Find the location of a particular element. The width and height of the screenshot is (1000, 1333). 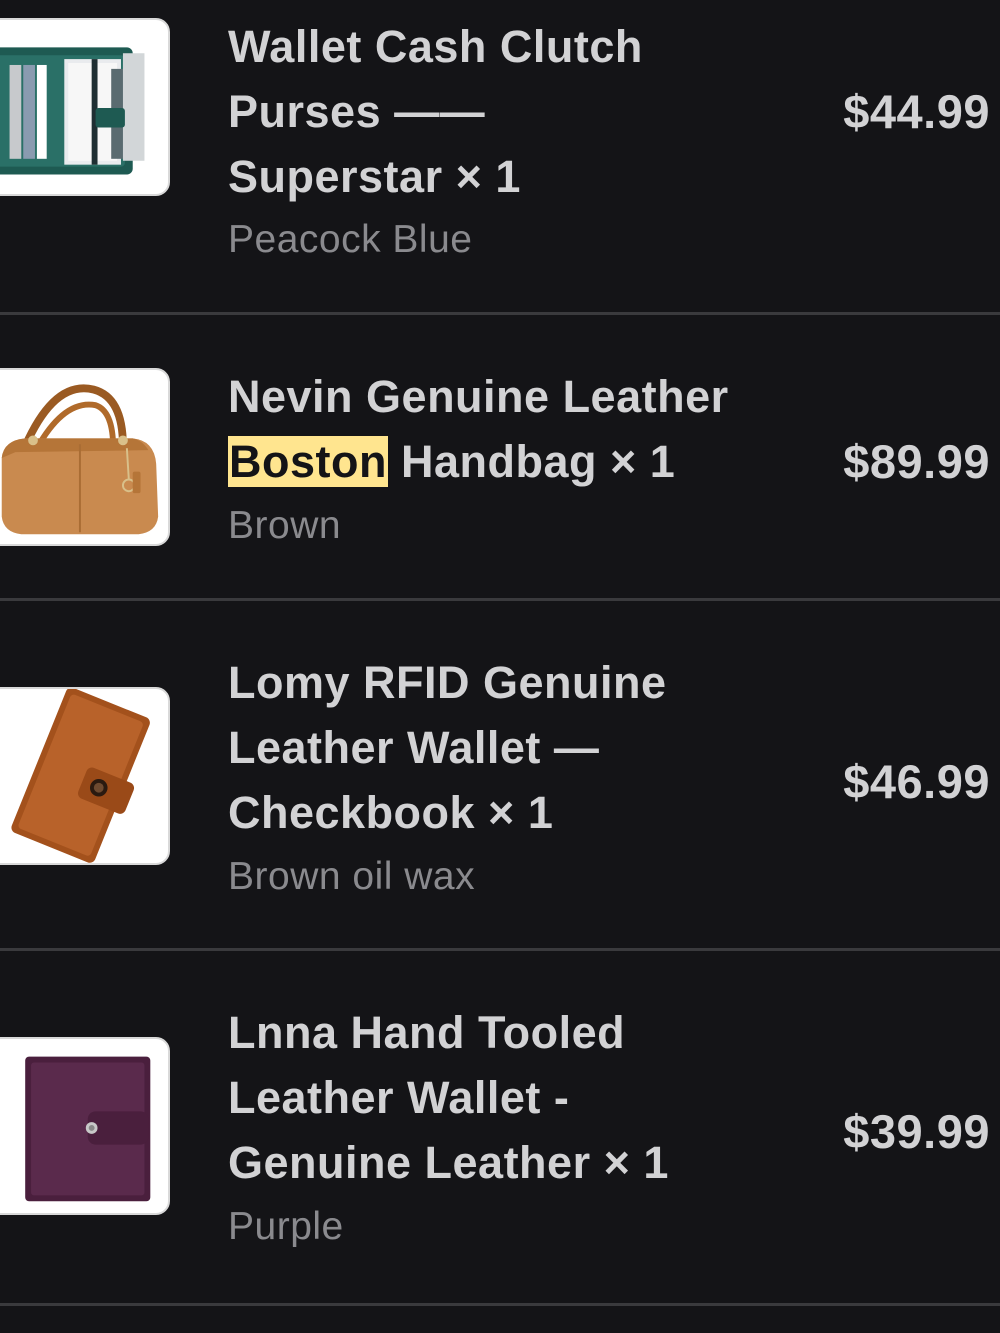

purple-wallet-icon is located at coordinates (88, 1129).